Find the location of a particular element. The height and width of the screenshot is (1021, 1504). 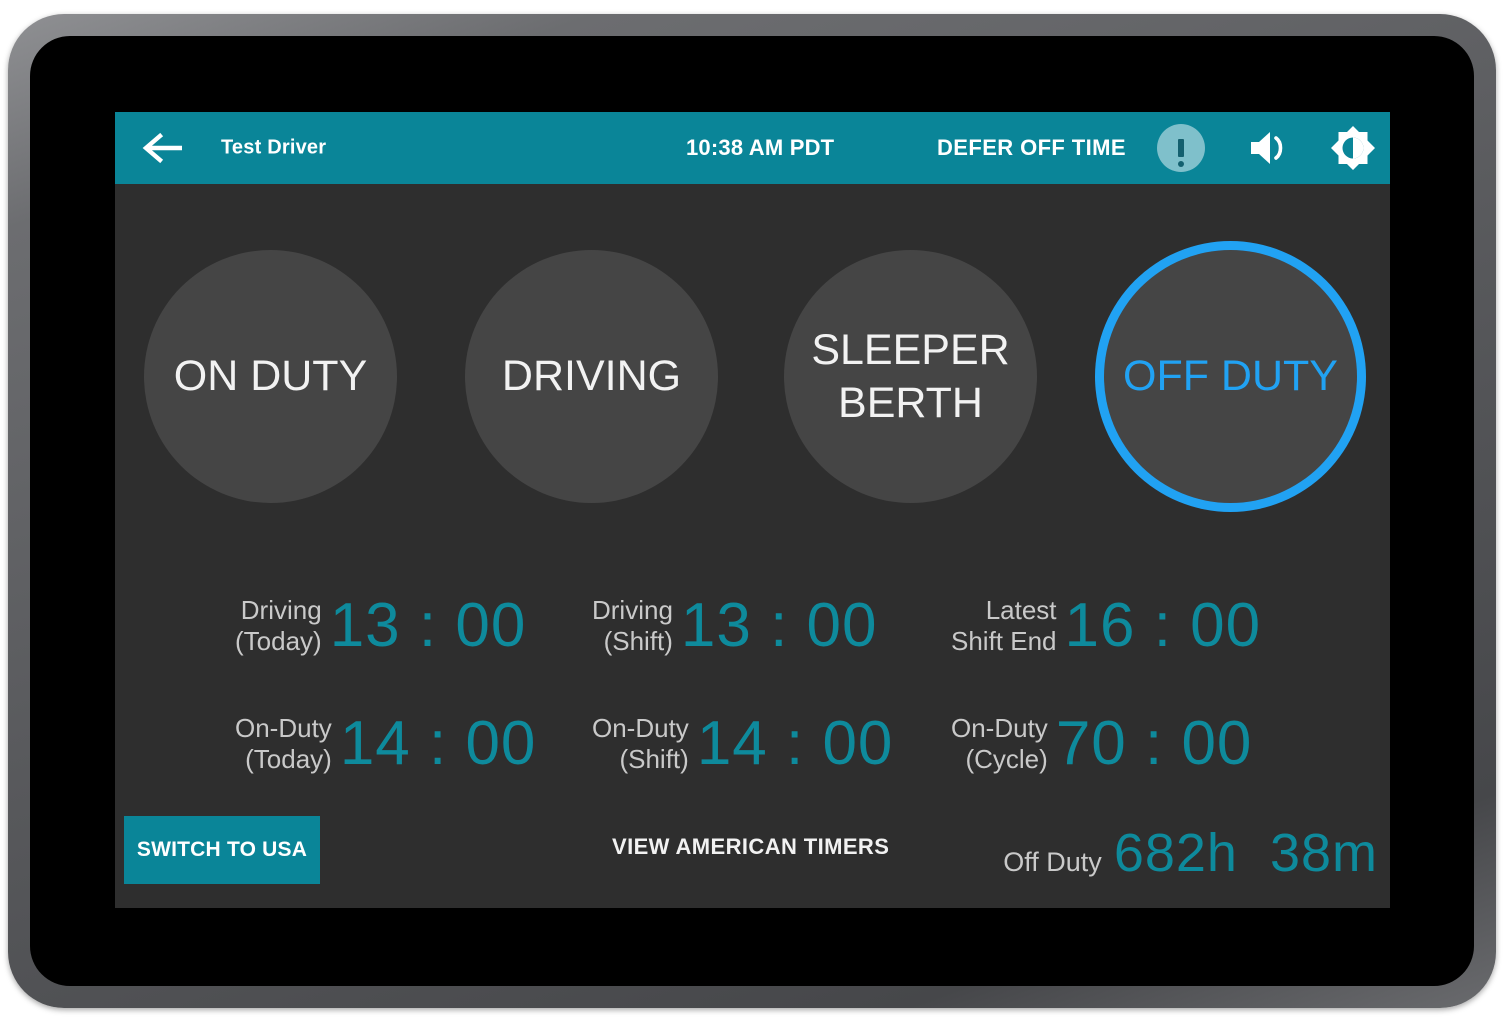

timer-label: Driving (Shift) is located at coordinates (632, 625).